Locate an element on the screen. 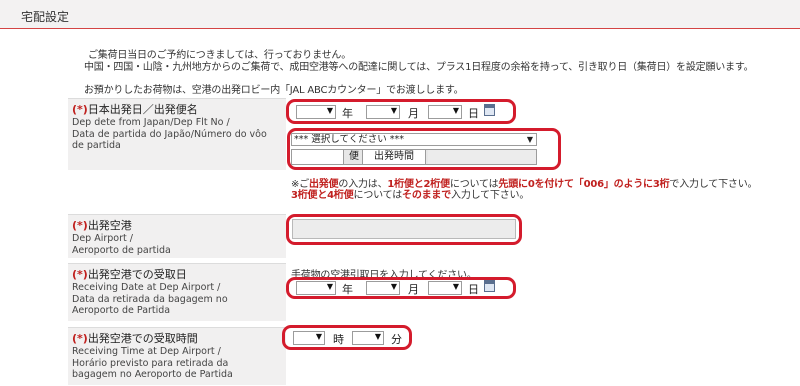  departure-time-value is located at coordinates (482, 157).